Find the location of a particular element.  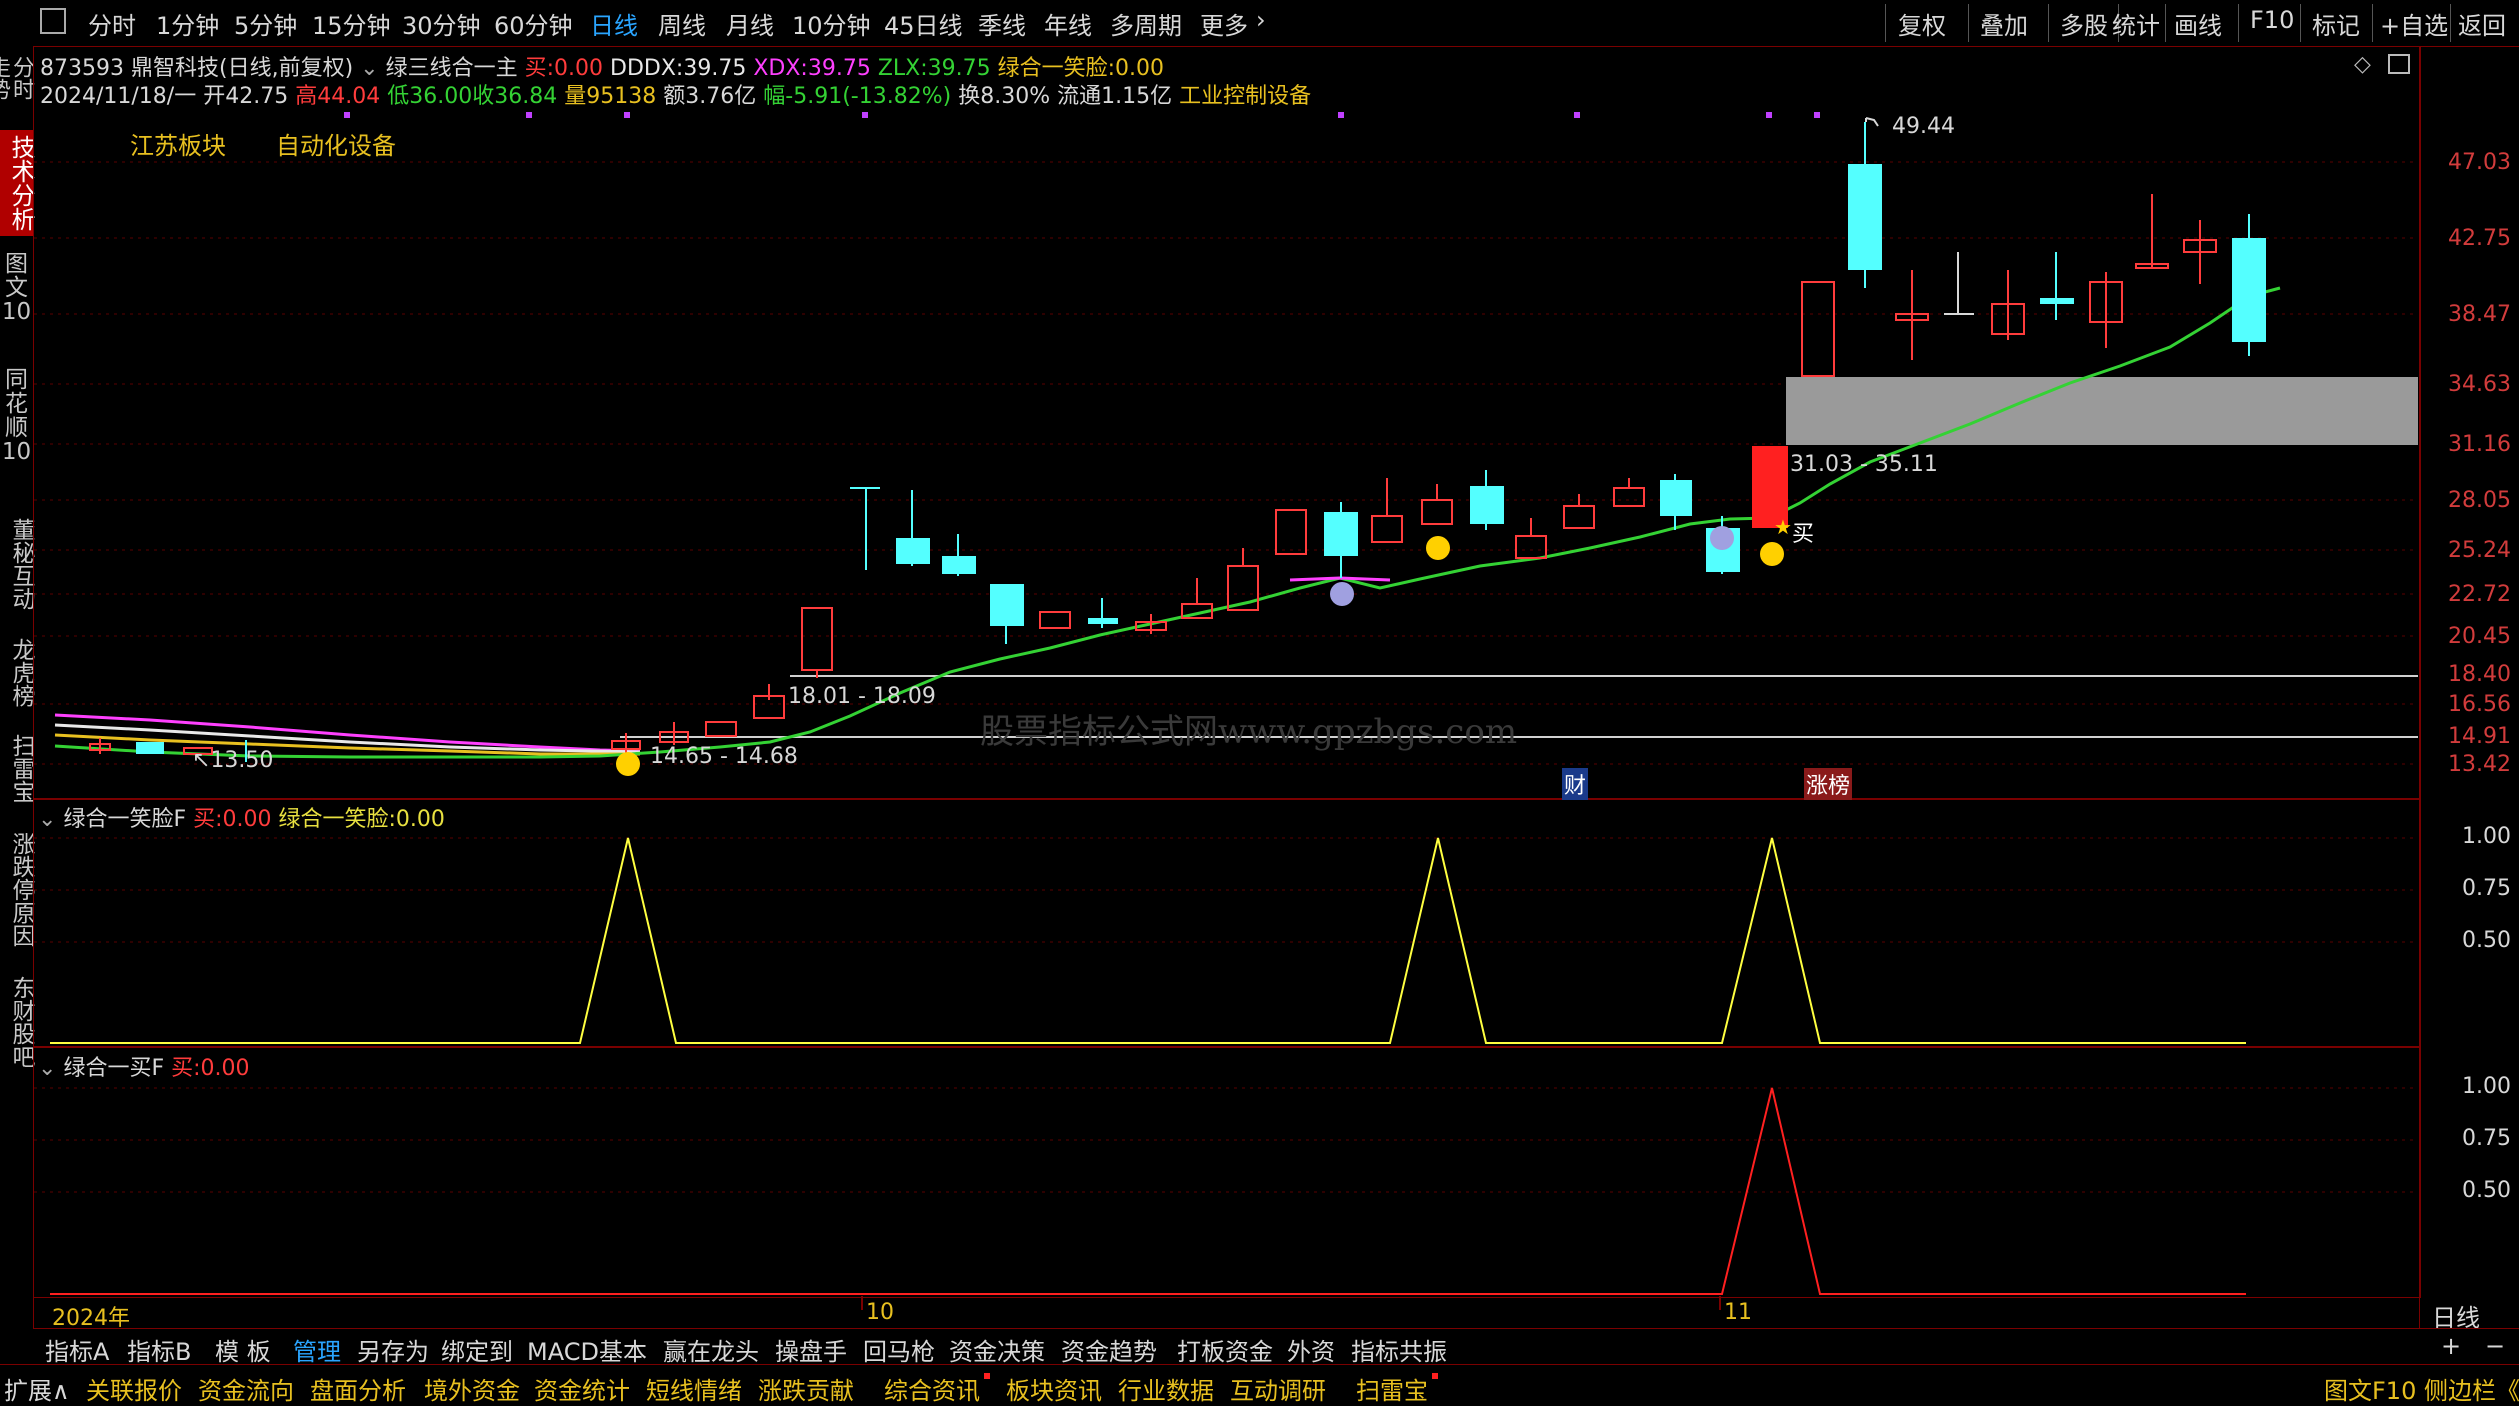

sub2-axis-tick: 0.50 is located at coordinates (2486, 1190).